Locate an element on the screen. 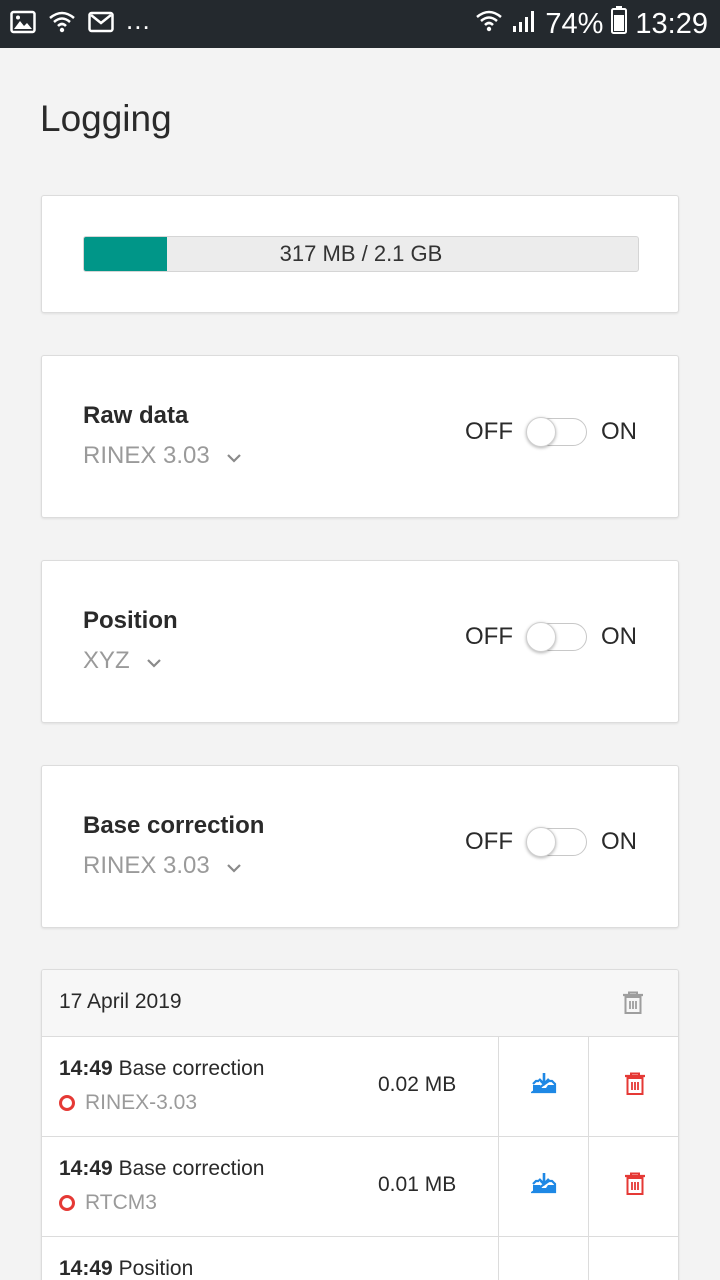 Image resolution: width=720 pixels, height=1280 pixels. raw-data-title: Raw data is located at coordinates (136, 415).